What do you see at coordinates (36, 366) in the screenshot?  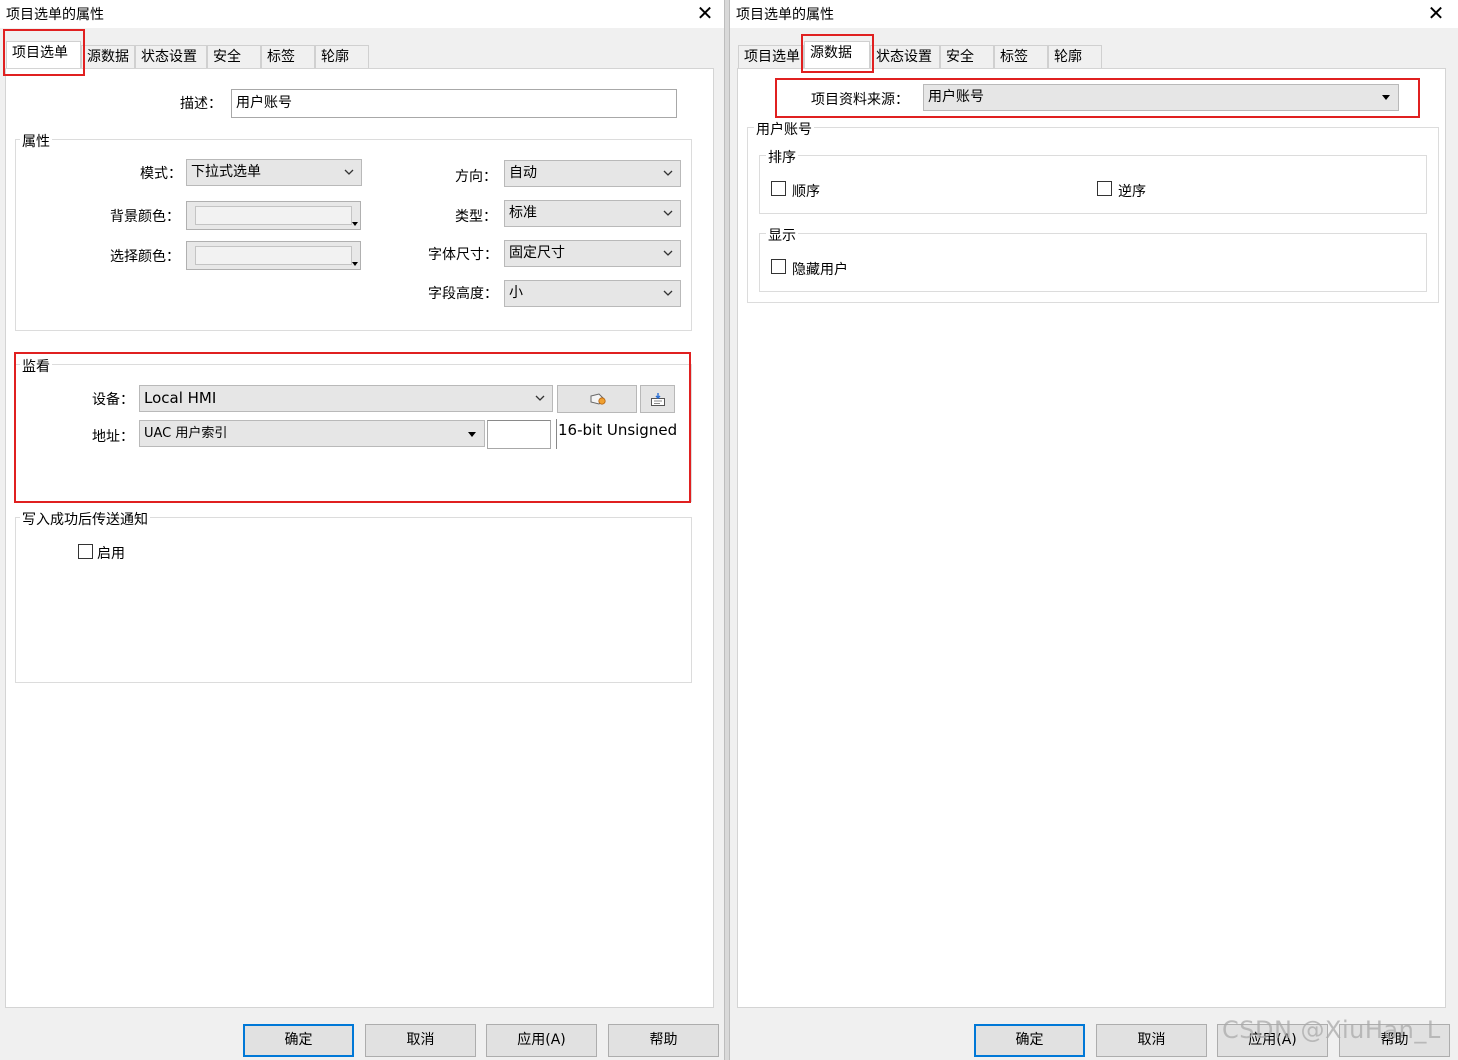 I see `monitor-group-title: 监看` at bounding box center [36, 366].